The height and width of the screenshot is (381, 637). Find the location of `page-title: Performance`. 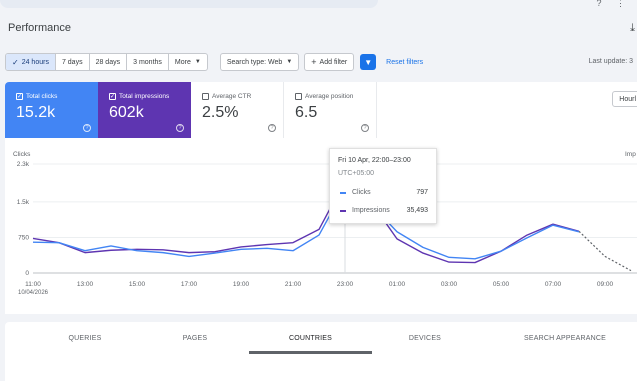

page-title: Performance is located at coordinates (39, 28).